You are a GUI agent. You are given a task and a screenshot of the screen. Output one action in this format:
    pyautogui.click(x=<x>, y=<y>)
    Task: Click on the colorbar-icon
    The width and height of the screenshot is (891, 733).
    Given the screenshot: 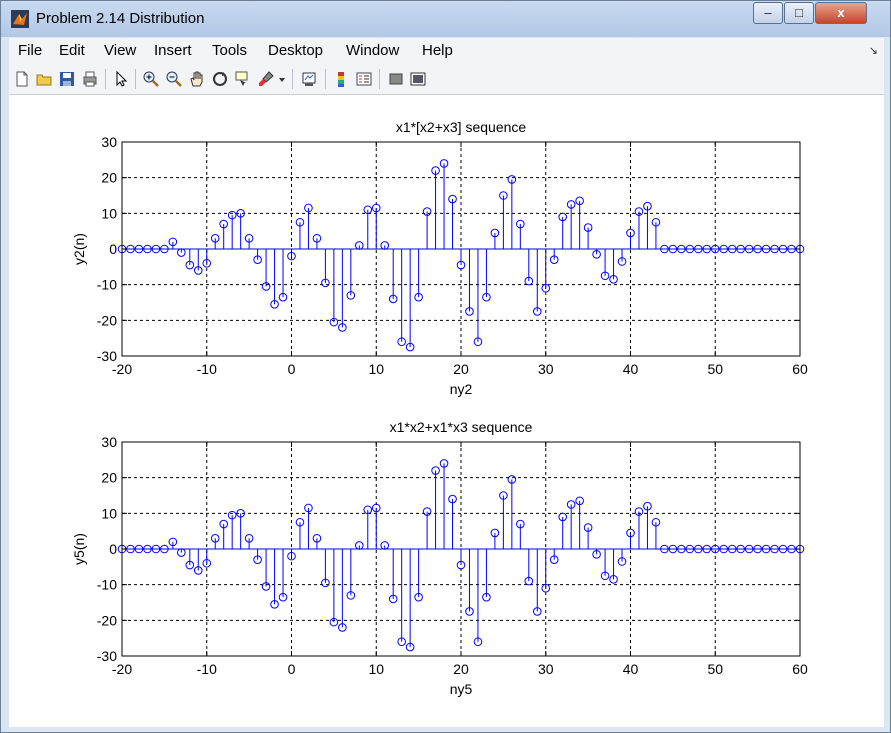 What is the action you would take?
    pyautogui.click(x=341, y=79)
    